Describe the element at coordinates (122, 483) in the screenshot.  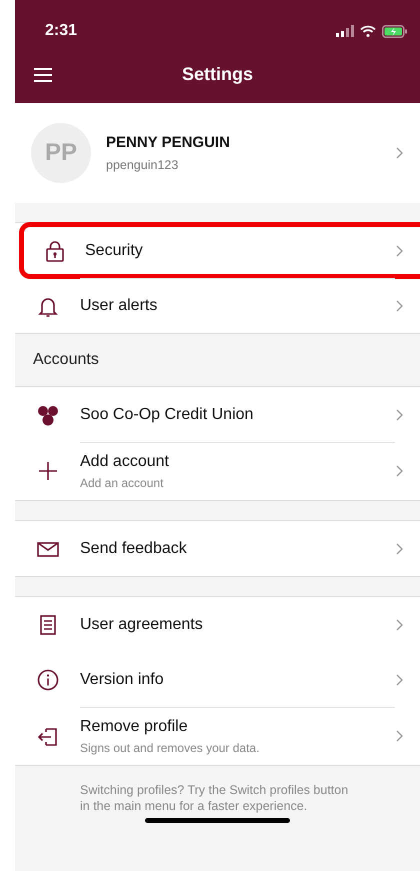
I see `row-subtitle: Add an account` at that location.